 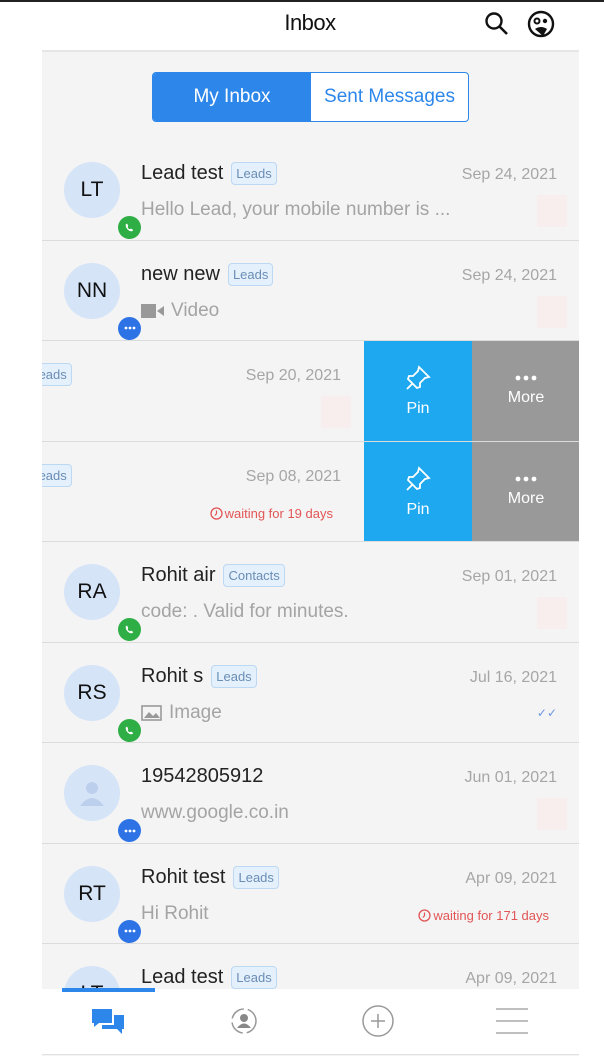 I want to click on tab-my-inbox: My Inbox, so click(x=232, y=97).